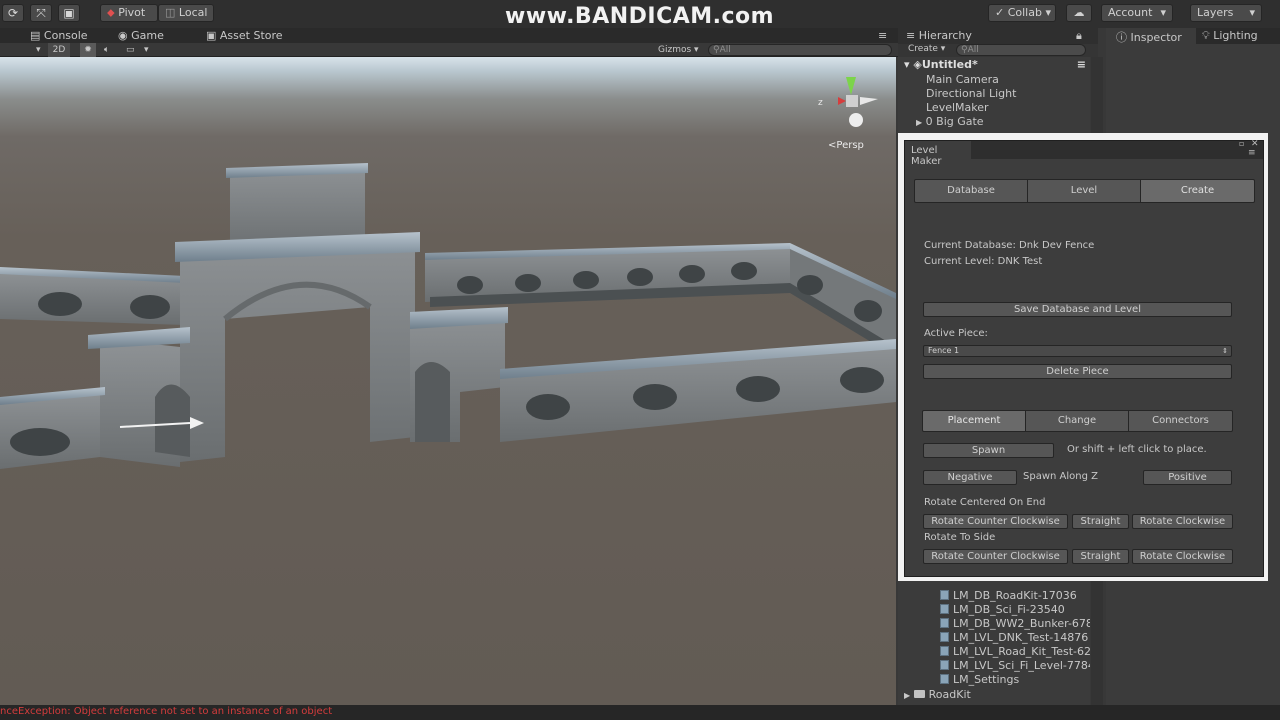 This screenshot has width=1280, height=720. I want to click on tab-asset-store: ▣ Asset Store, so click(244, 35).